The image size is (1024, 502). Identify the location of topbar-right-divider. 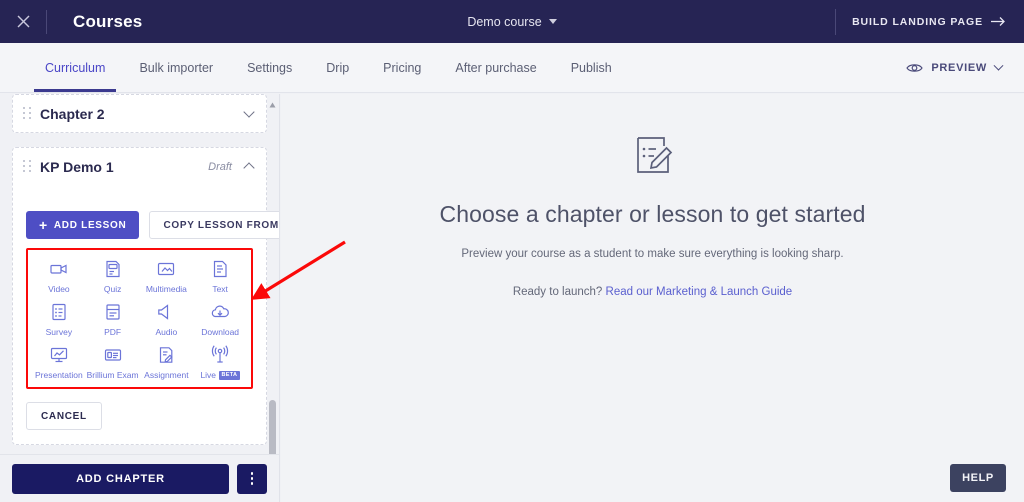
(836, 21).